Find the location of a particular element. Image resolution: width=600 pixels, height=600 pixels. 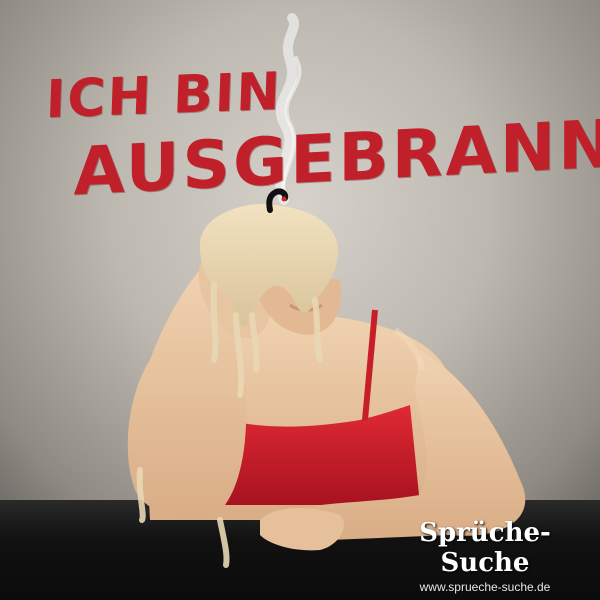

headline-line-1: ICH BIN is located at coordinates (163, 96).